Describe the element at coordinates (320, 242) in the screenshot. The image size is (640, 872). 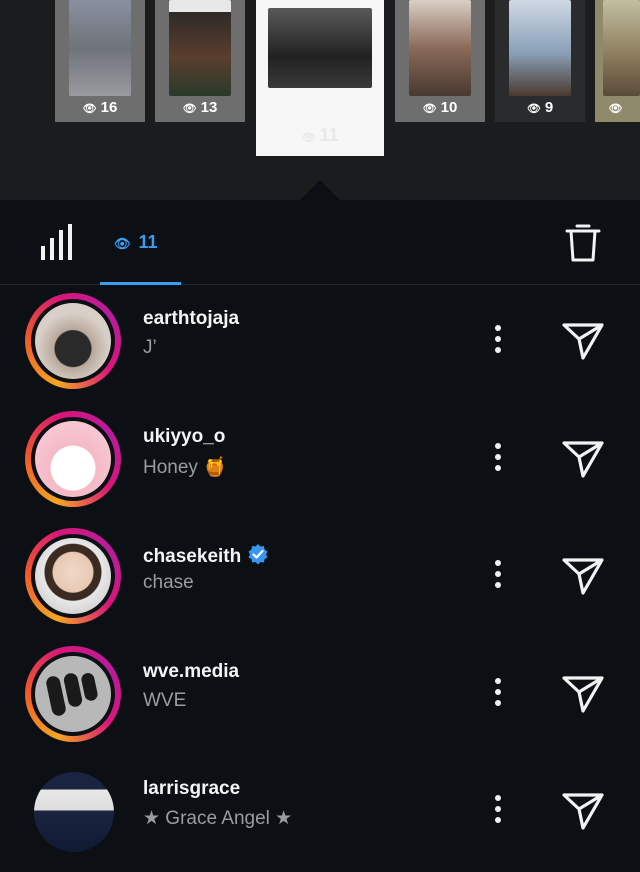
I see `insights-tab-bar` at that location.